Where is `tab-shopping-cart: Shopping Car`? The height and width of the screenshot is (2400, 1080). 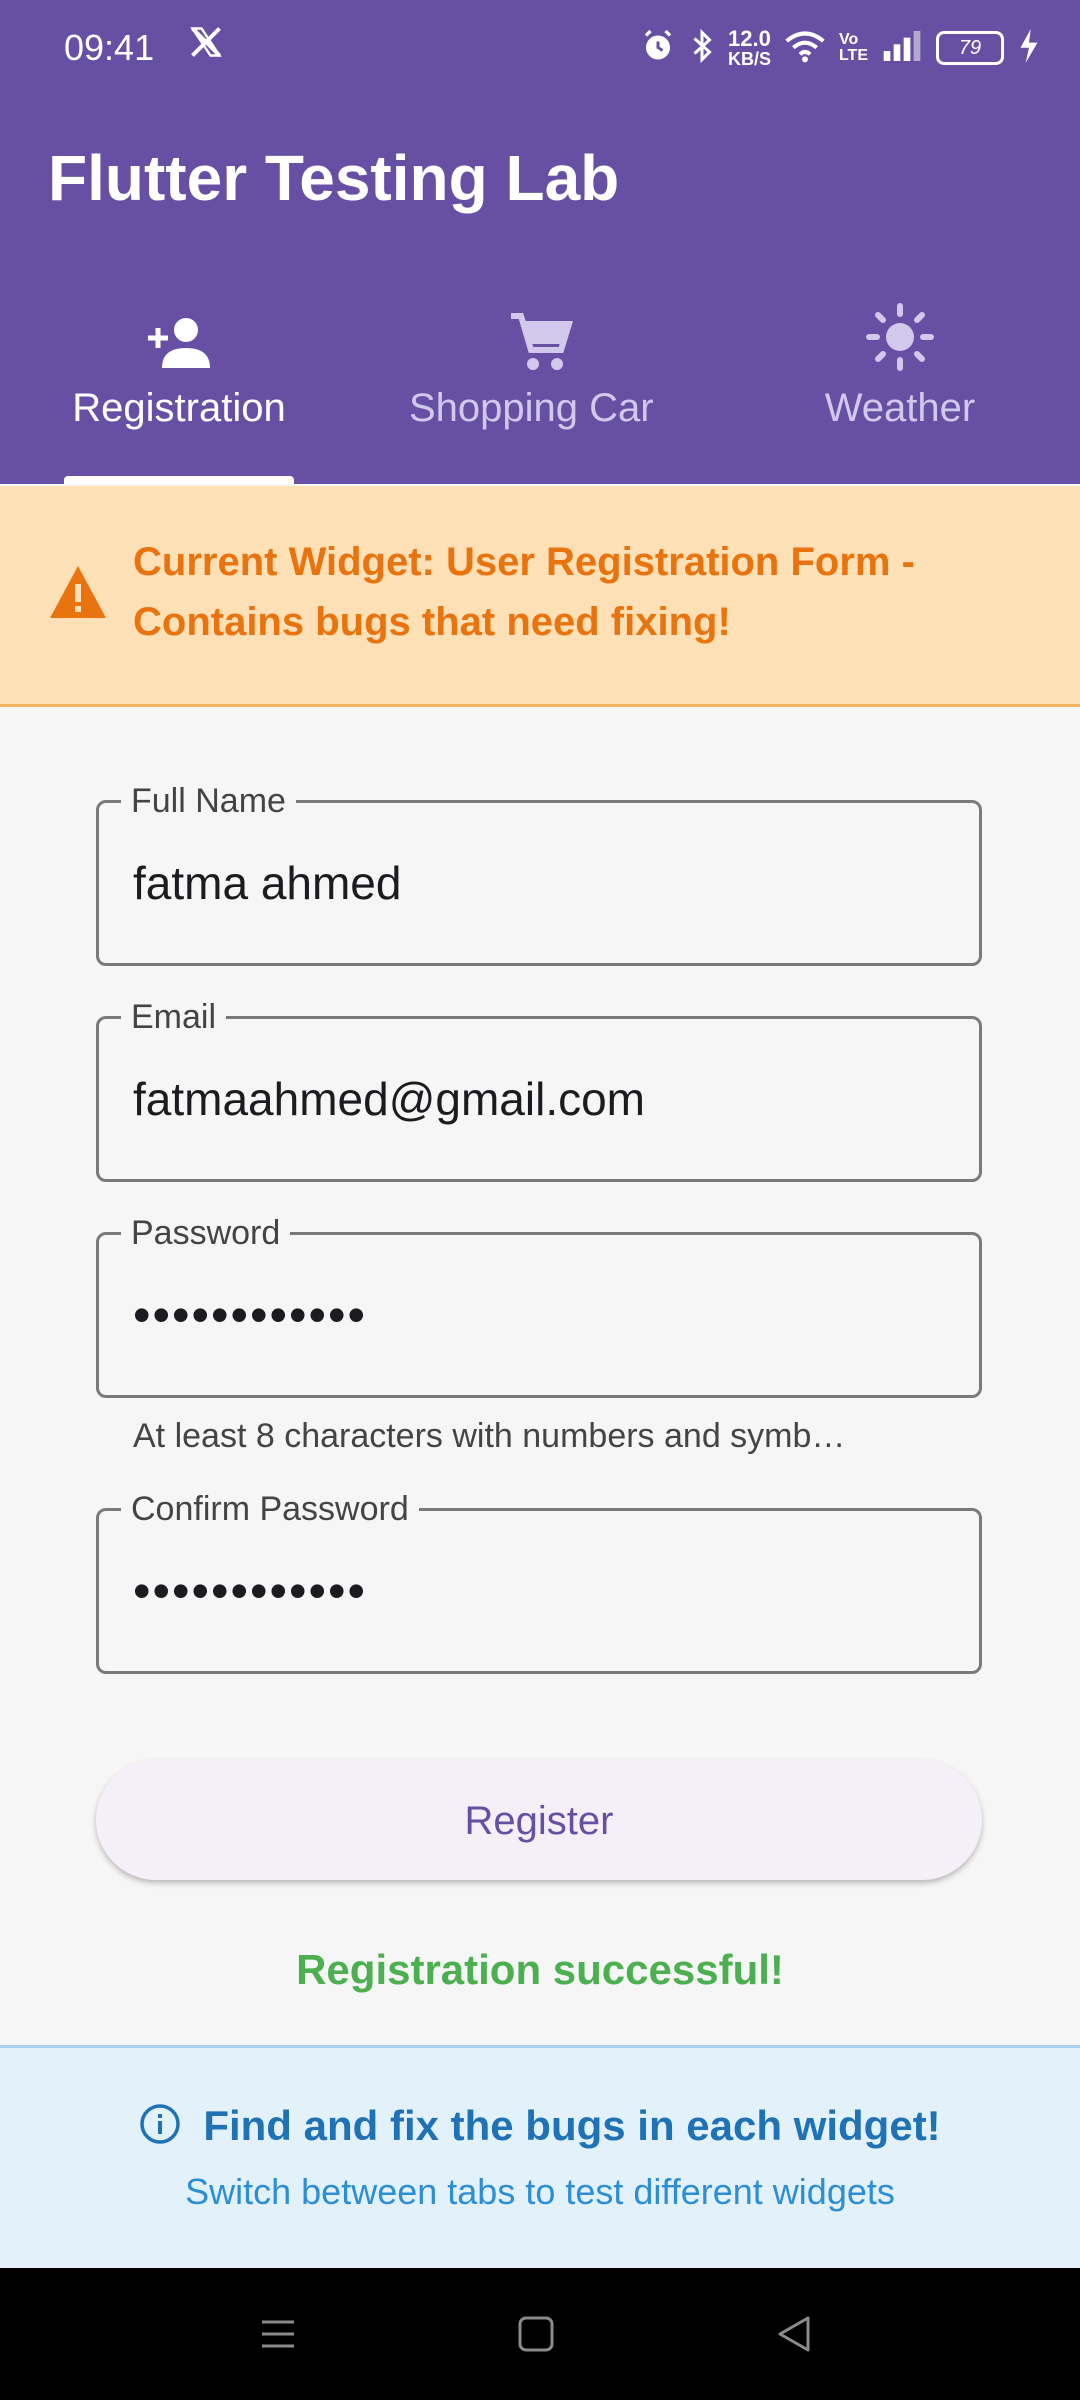 tab-shopping-cart: Shopping Car is located at coordinates (540, 388).